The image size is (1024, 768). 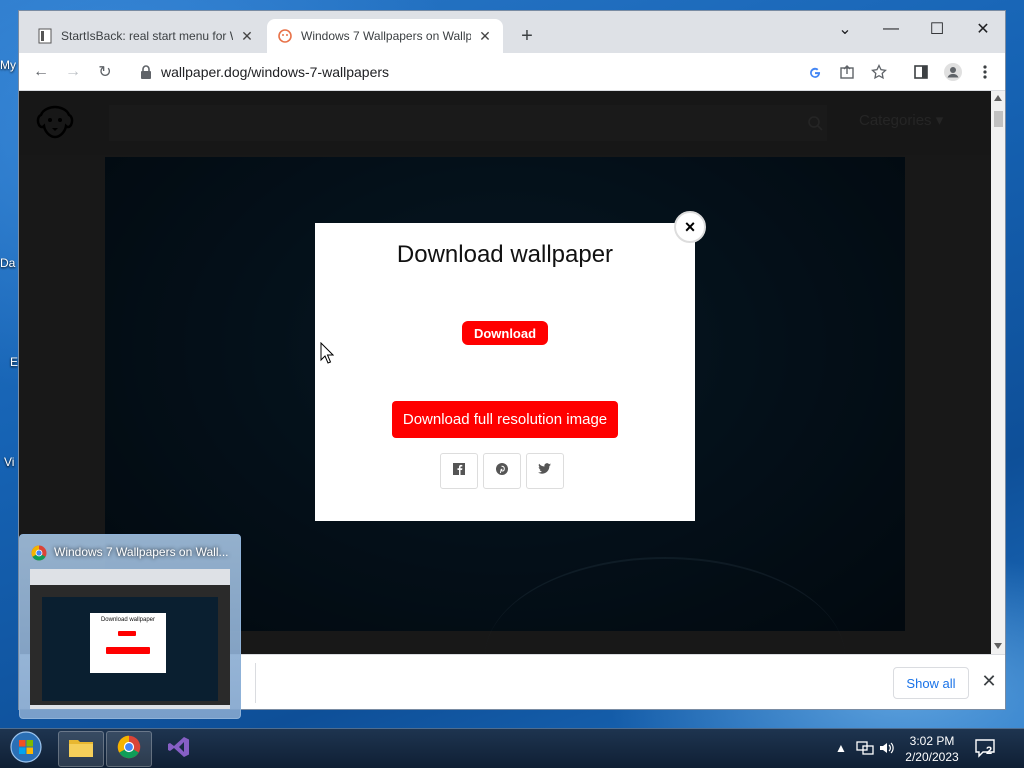 I want to click on close-download-shelf-button: ✕, so click(x=989, y=681).